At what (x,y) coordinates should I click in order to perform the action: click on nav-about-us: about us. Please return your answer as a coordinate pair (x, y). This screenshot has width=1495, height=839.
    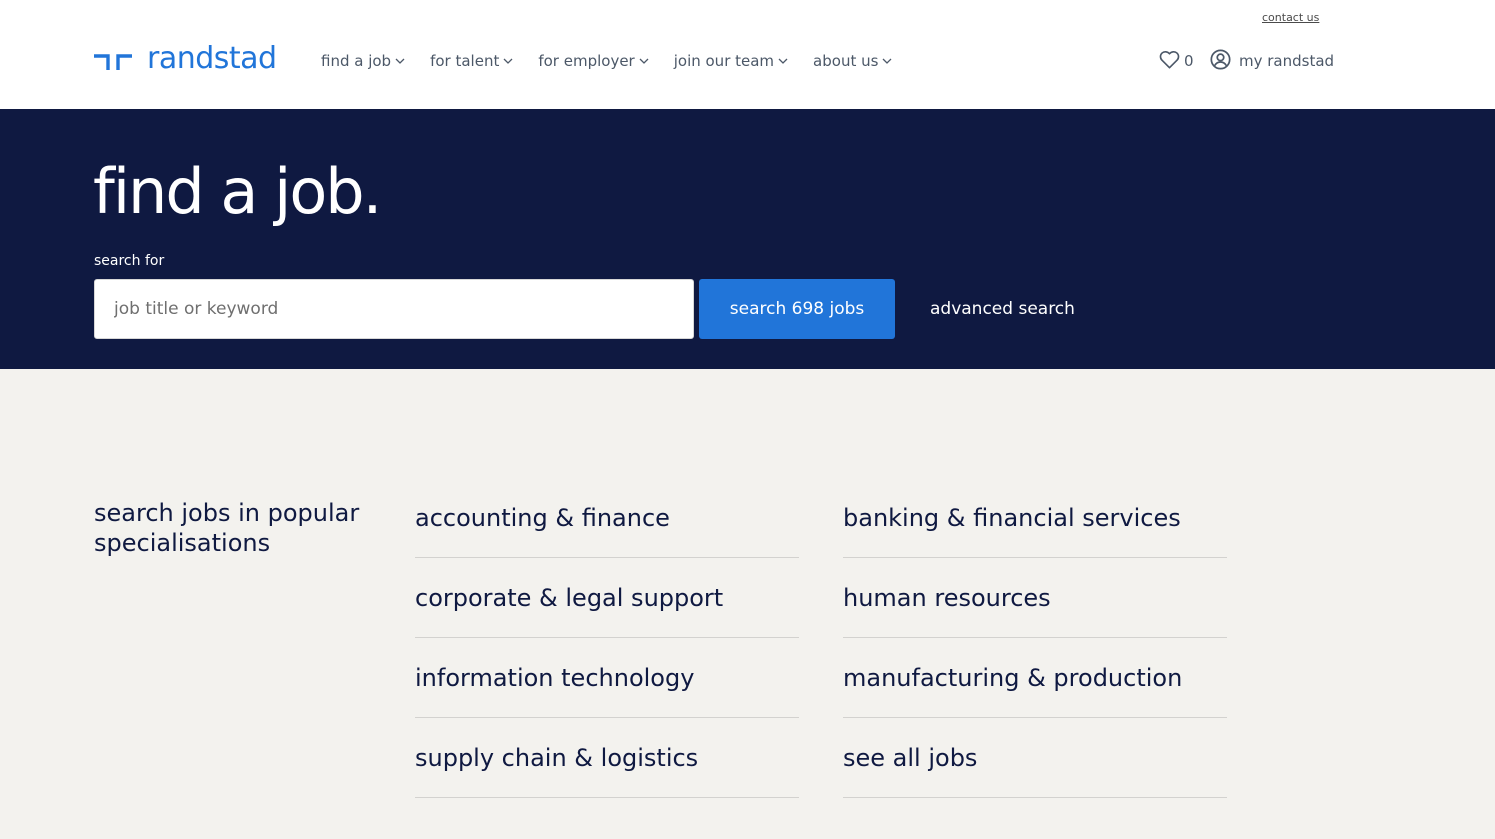
    Looking at the image, I should click on (852, 61).